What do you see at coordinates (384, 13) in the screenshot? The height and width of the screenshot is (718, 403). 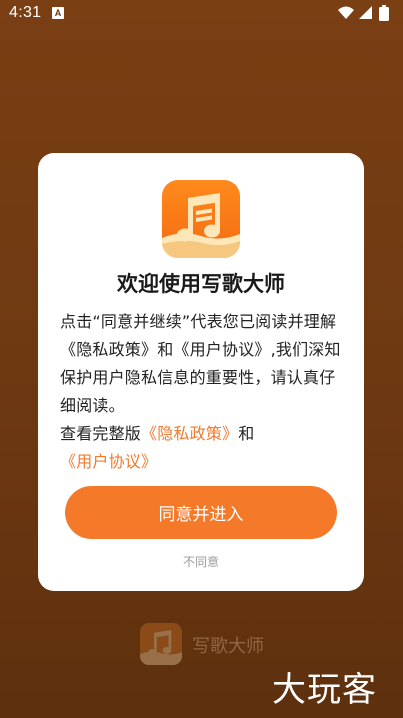 I see `battery-icon` at bounding box center [384, 13].